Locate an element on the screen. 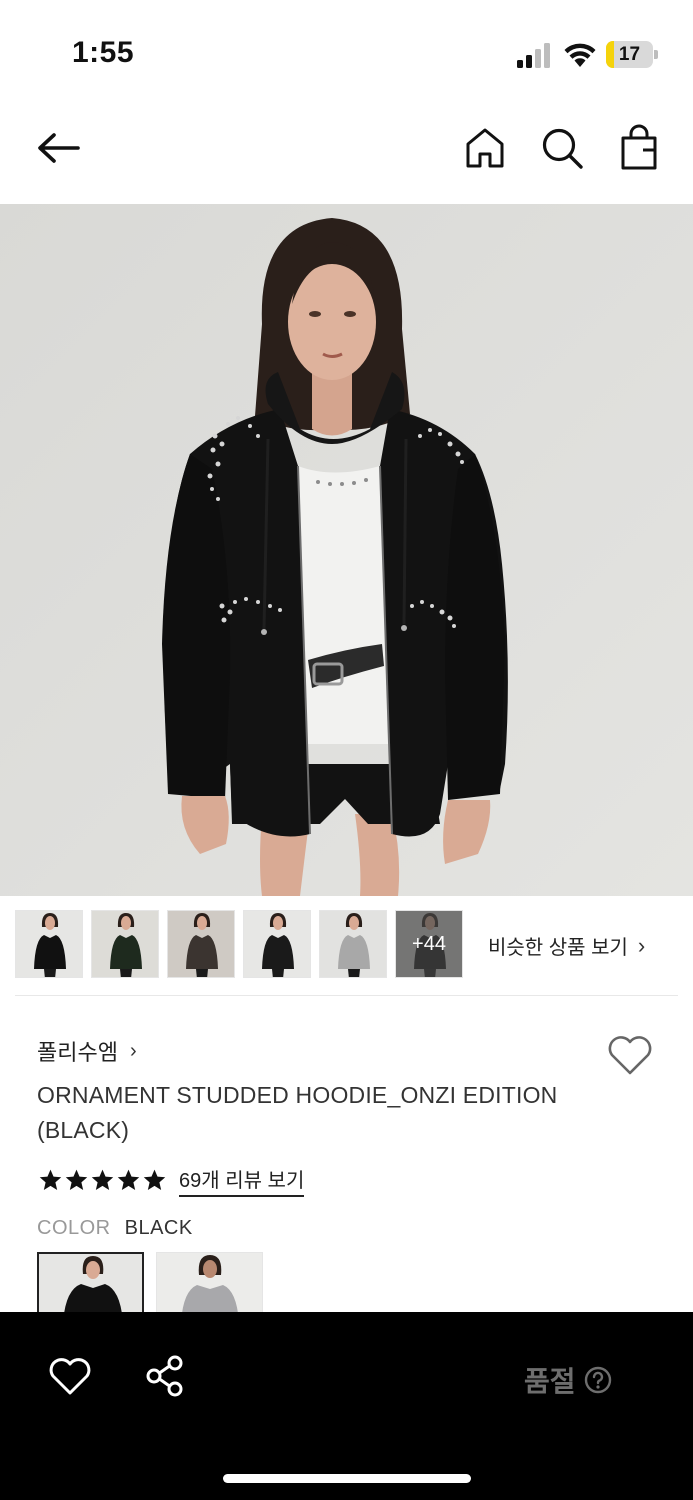 The width and height of the screenshot is (693, 1500). status-bar: 1:55 17 is located at coordinates (346, 50).